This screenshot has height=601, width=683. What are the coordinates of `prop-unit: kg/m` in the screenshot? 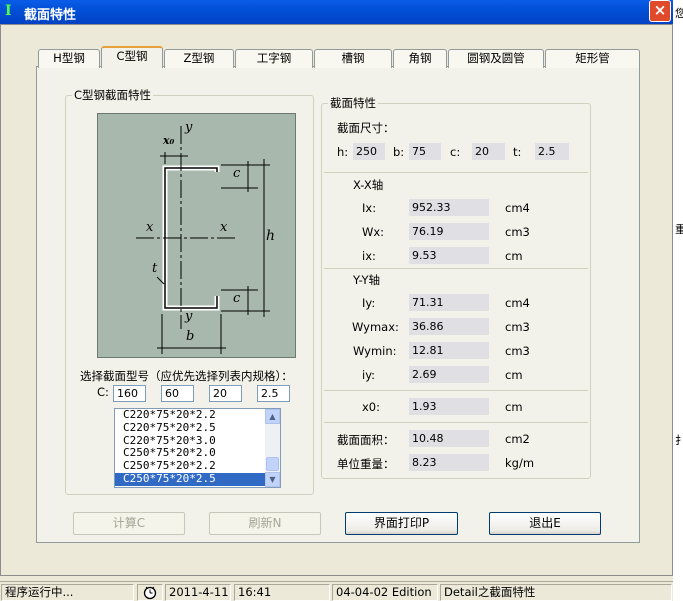 It's located at (520, 463).